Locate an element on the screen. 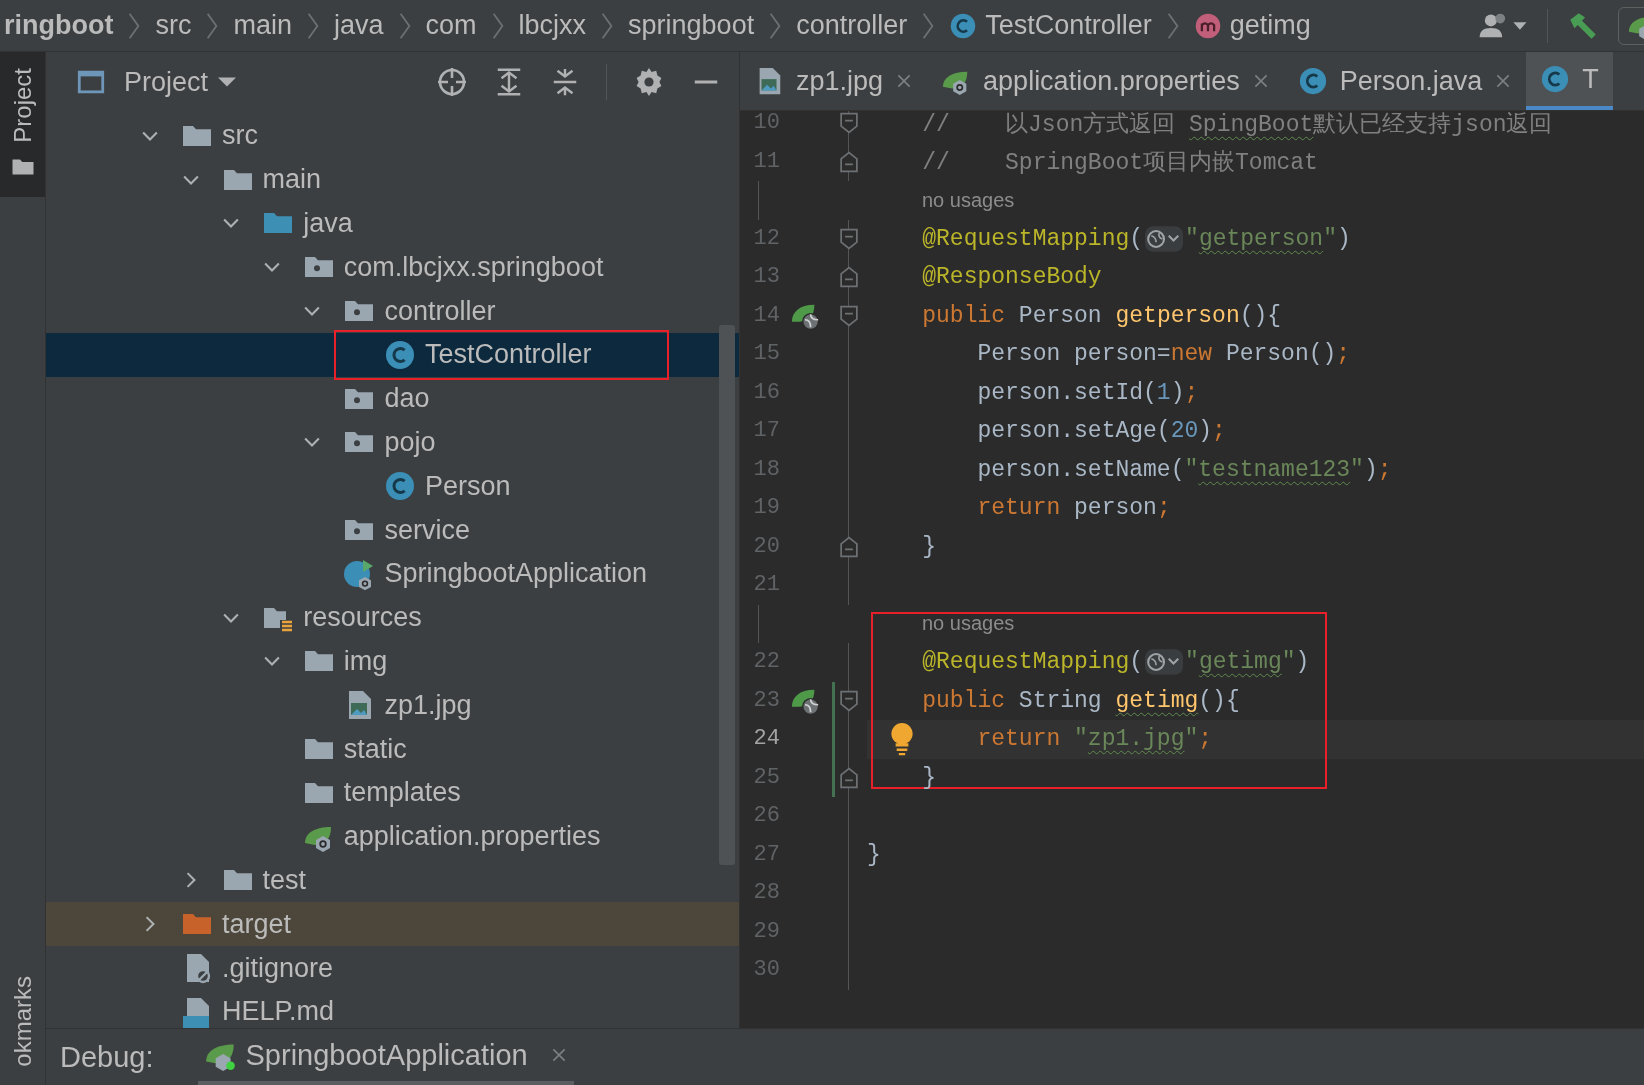 The image size is (1644, 1085). line-number: 30 is located at coordinates (766, 970).